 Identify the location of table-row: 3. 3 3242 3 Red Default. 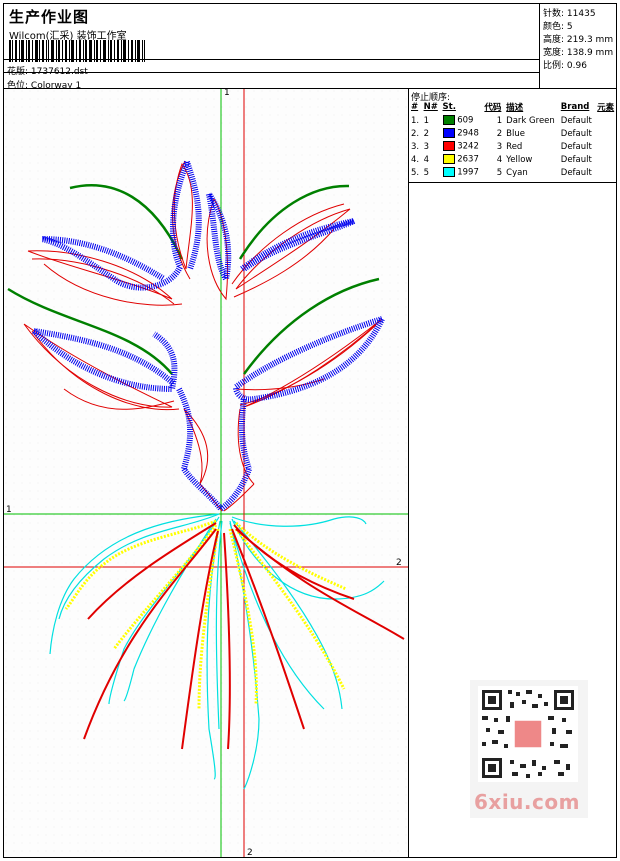
(501, 146).